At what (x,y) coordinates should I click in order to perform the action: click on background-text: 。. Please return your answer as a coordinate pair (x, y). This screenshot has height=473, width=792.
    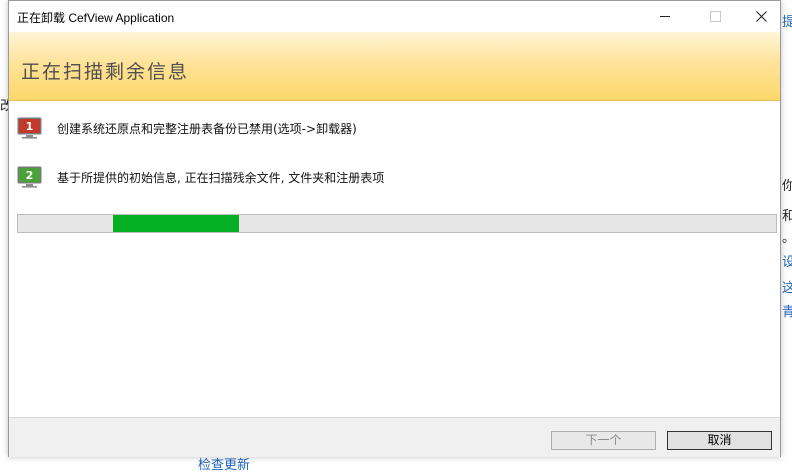
    Looking at the image, I should click on (787, 239).